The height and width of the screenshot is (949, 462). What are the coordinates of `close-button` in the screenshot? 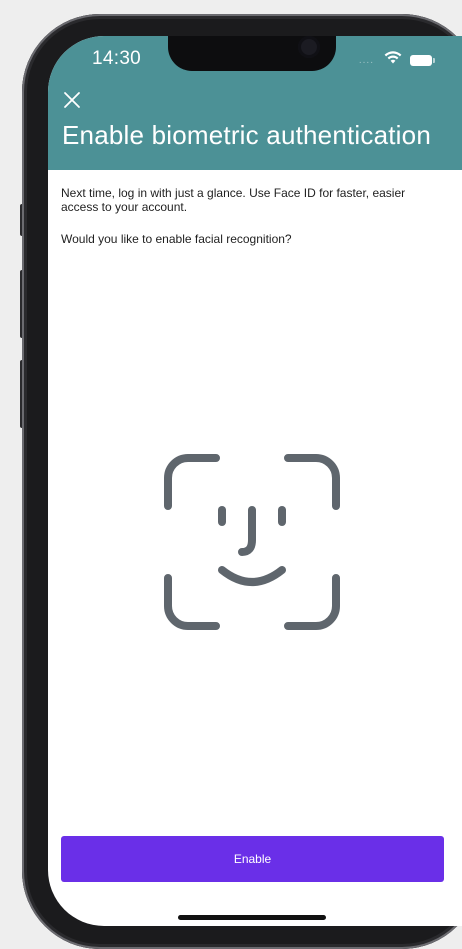 It's located at (72, 100).